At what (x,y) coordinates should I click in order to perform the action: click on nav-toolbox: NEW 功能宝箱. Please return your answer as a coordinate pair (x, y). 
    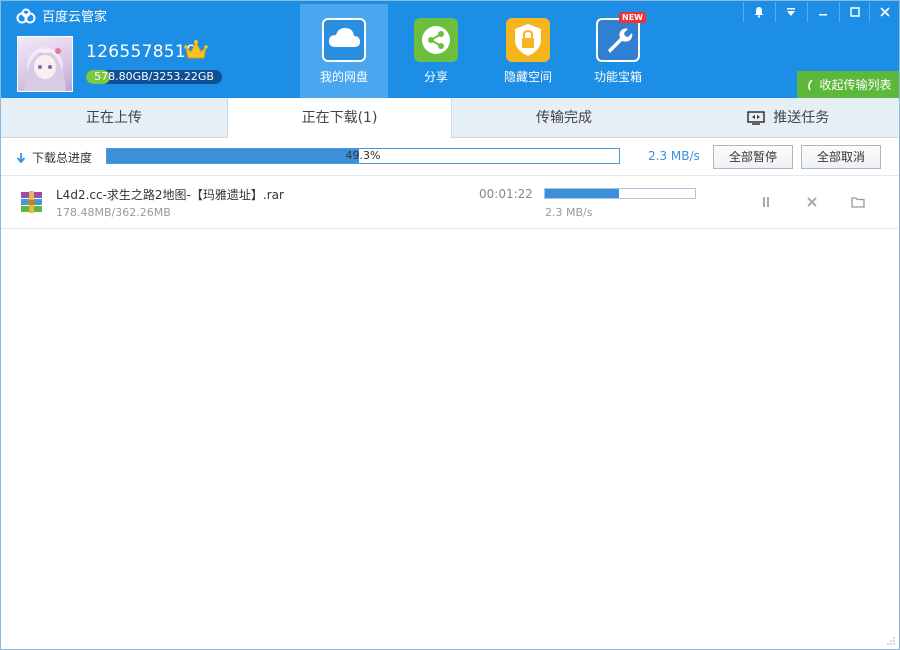
    Looking at the image, I should click on (618, 51).